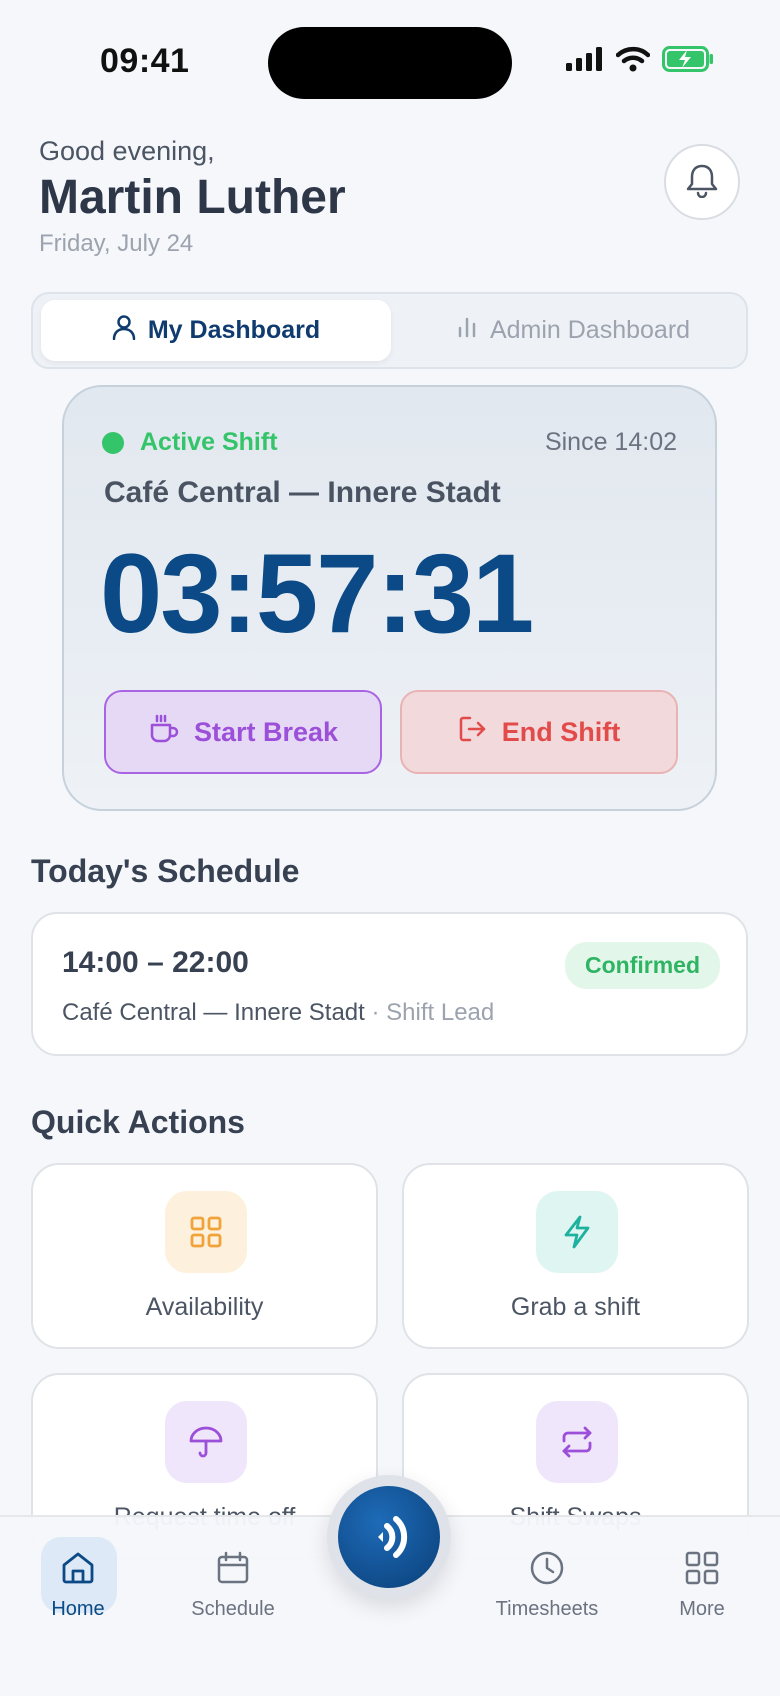  Describe the element at coordinates (78, 1595) in the screenshot. I see `nav-home: Home` at that location.